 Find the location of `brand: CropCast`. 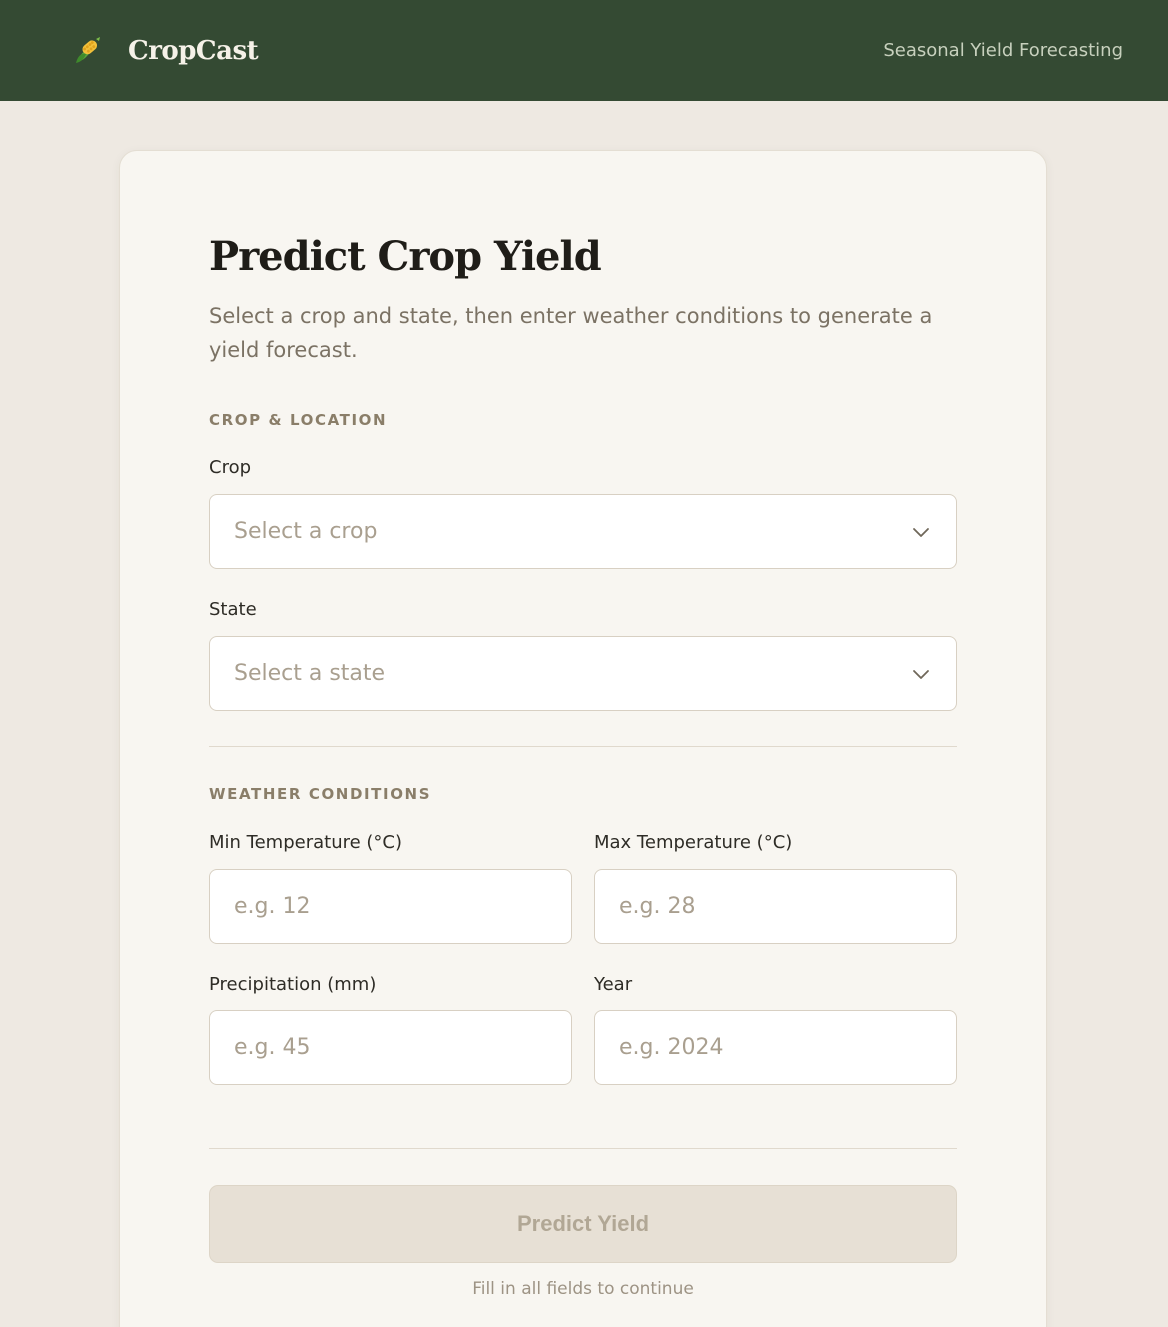

brand: CropCast is located at coordinates (165, 51).